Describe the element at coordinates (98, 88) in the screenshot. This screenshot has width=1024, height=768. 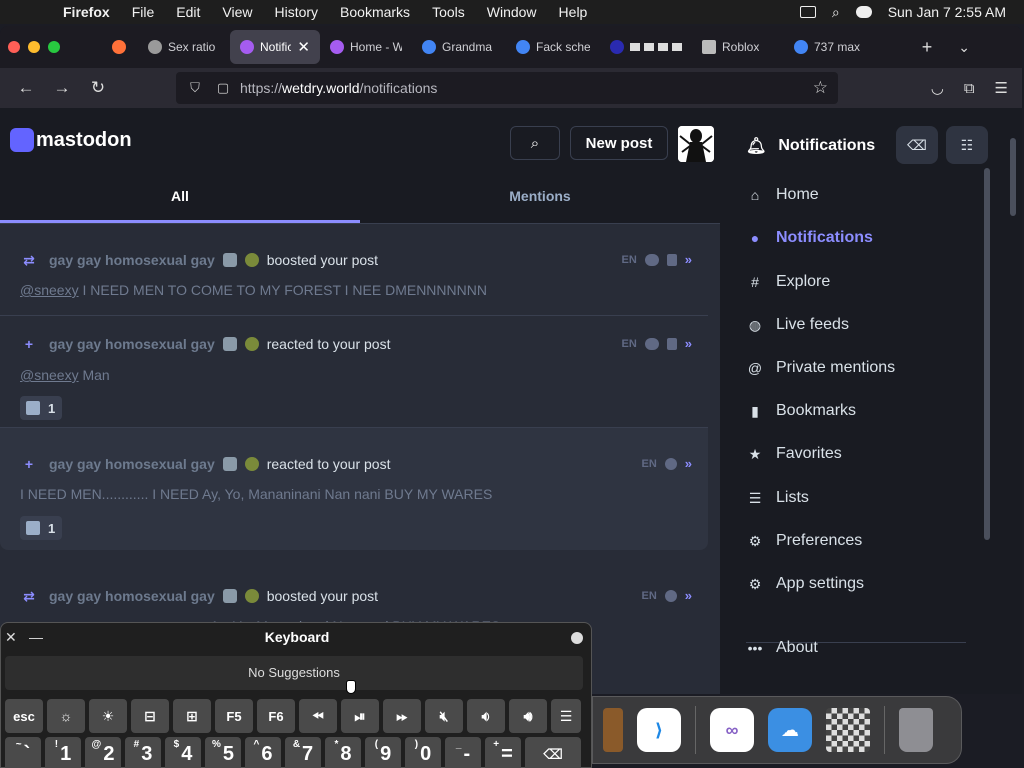
I see `reload-icon: ↻` at that location.